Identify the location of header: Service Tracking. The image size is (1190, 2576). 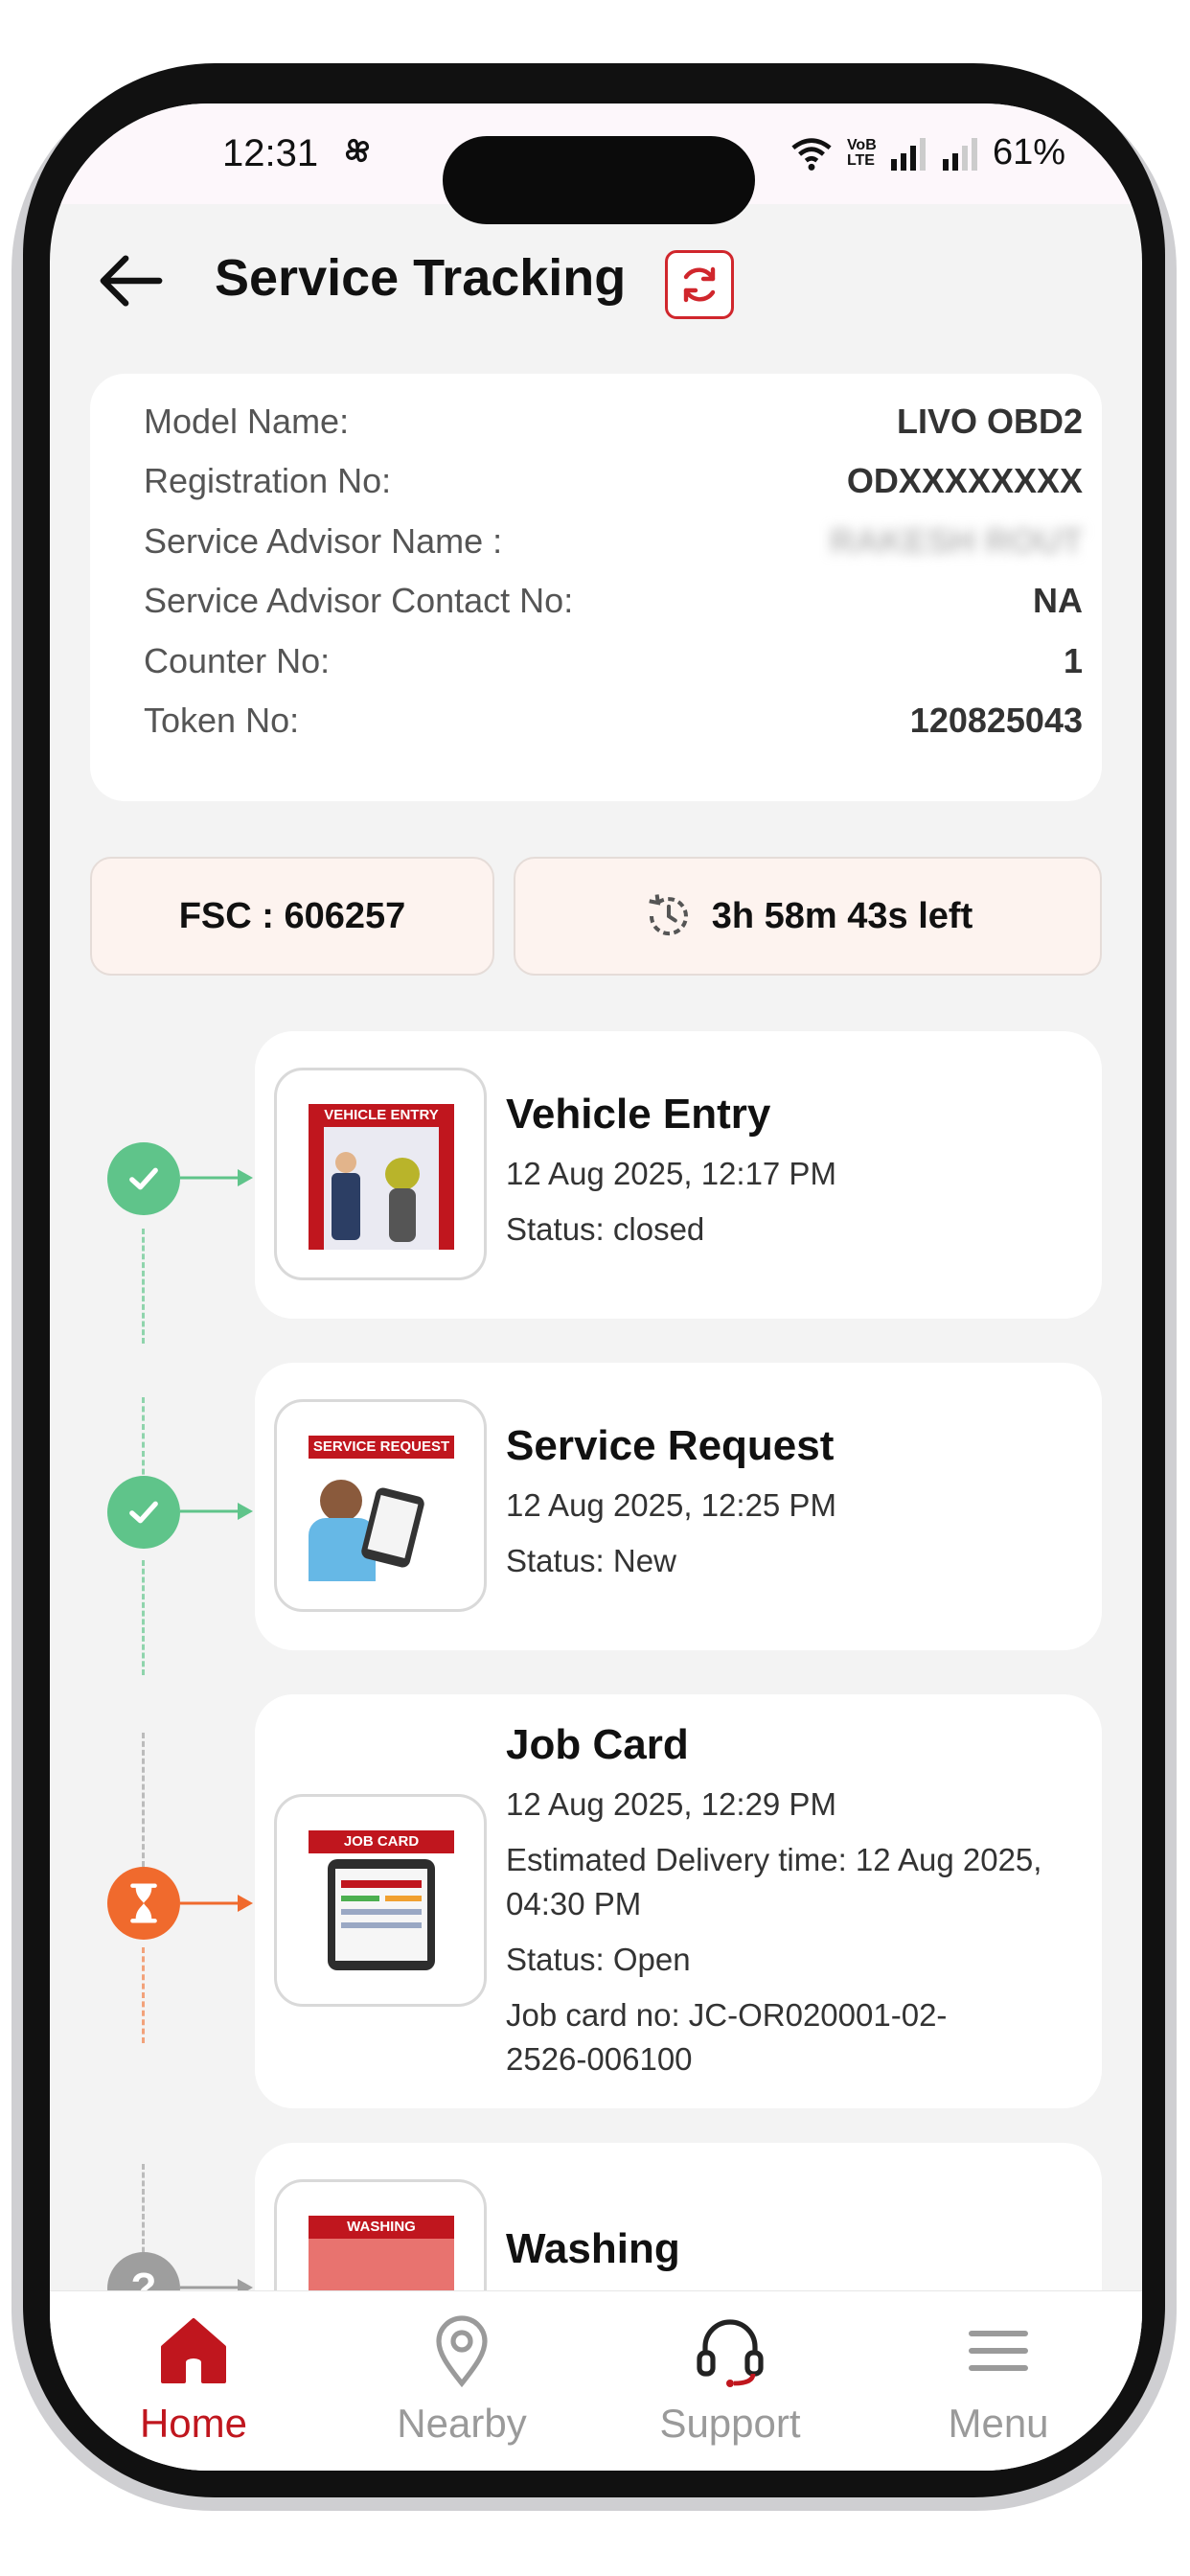
(596, 276).